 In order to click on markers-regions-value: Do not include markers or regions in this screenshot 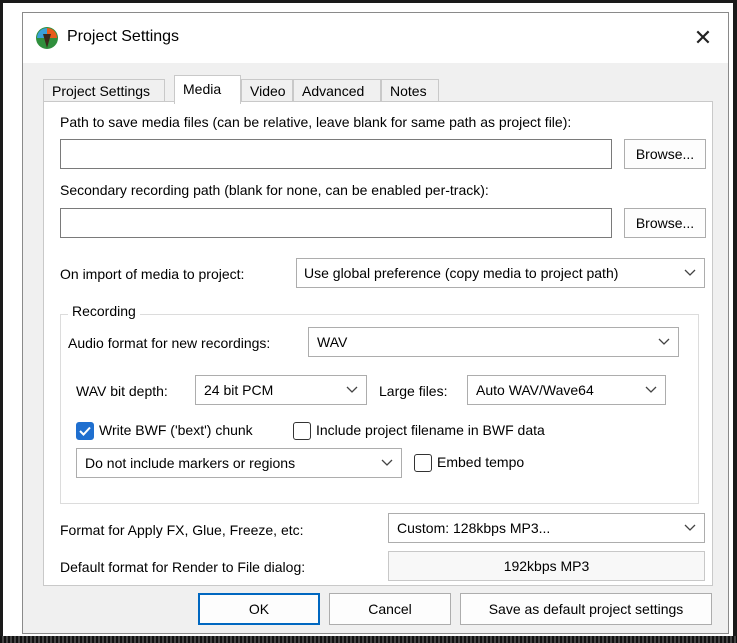, I will do `click(190, 463)`.